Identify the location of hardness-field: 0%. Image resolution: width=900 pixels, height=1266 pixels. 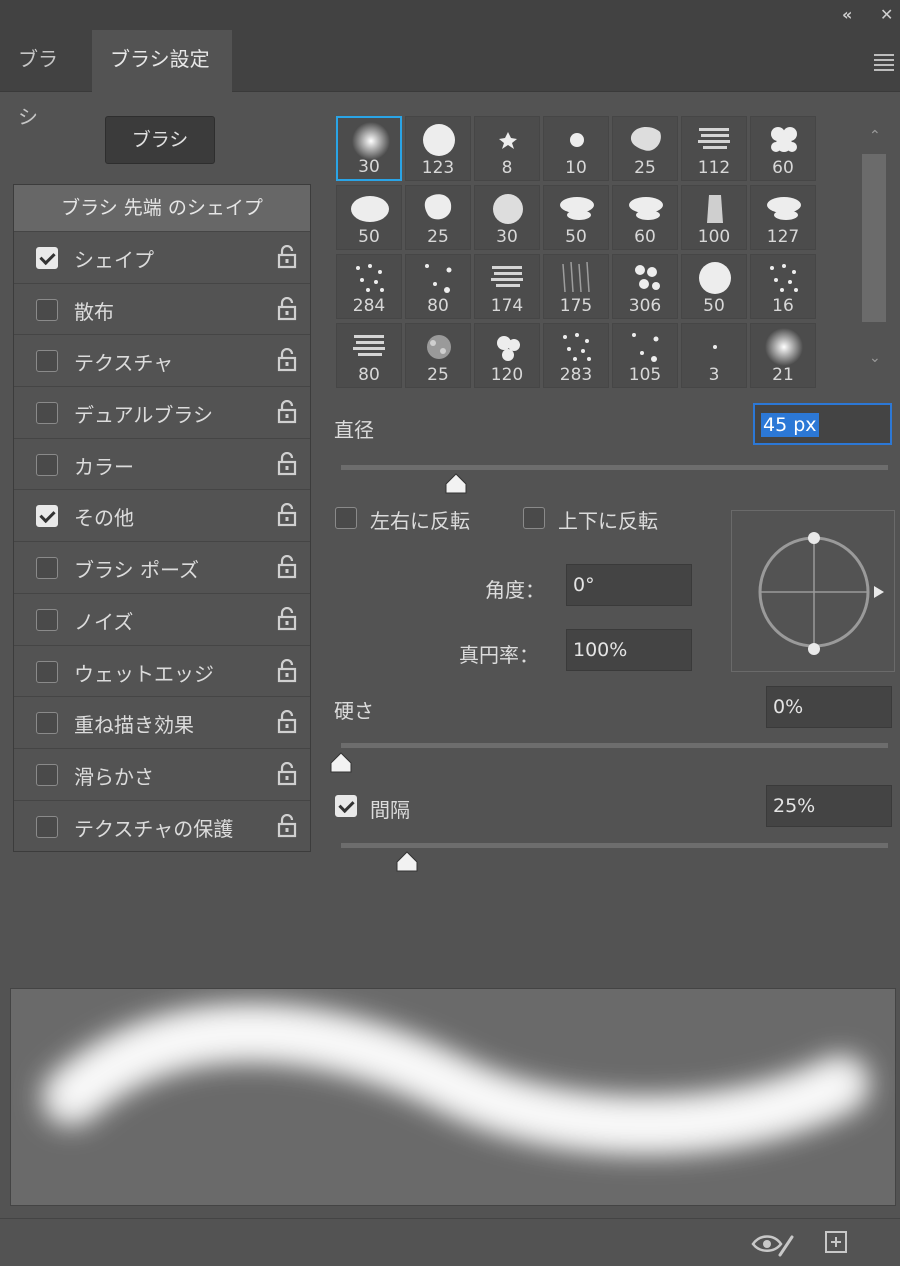
(829, 707).